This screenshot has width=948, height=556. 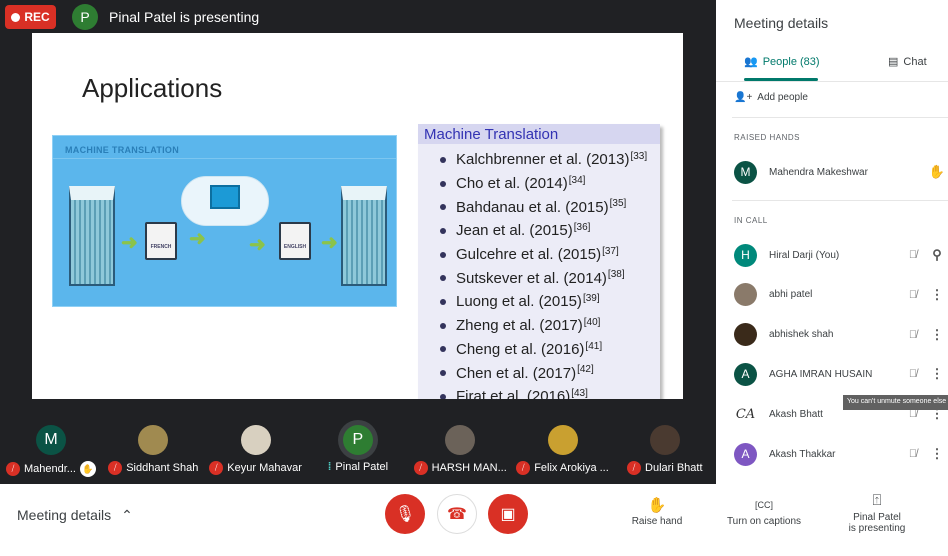 What do you see at coordinates (743, 97) in the screenshot?
I see `add-person-icon: 👤+` at bounding box center [743, 97].